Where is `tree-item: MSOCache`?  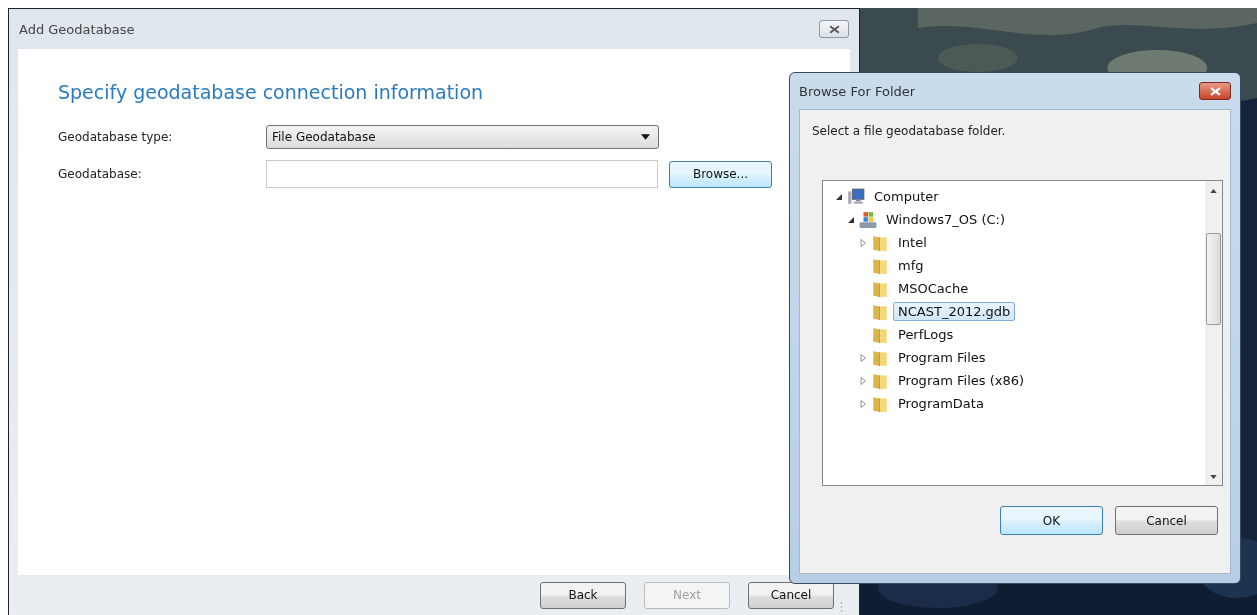 tree-item: MSOCache is located at coordinates (933, 288).